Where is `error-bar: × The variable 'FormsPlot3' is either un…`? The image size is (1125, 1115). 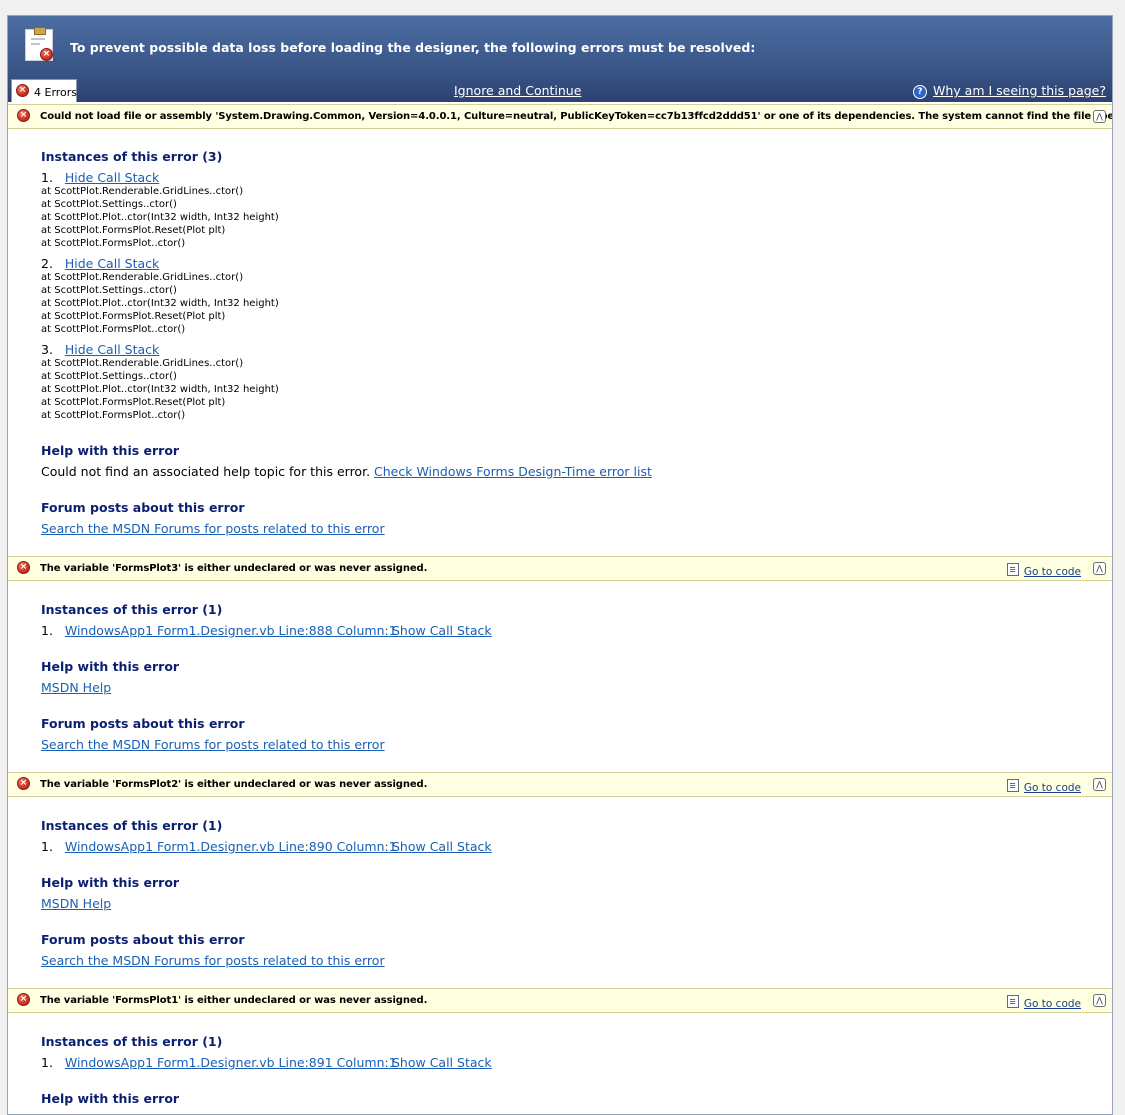 error-bar: × The variable 'FormsPlot3' is either un… is located at coordinates (560, 568).